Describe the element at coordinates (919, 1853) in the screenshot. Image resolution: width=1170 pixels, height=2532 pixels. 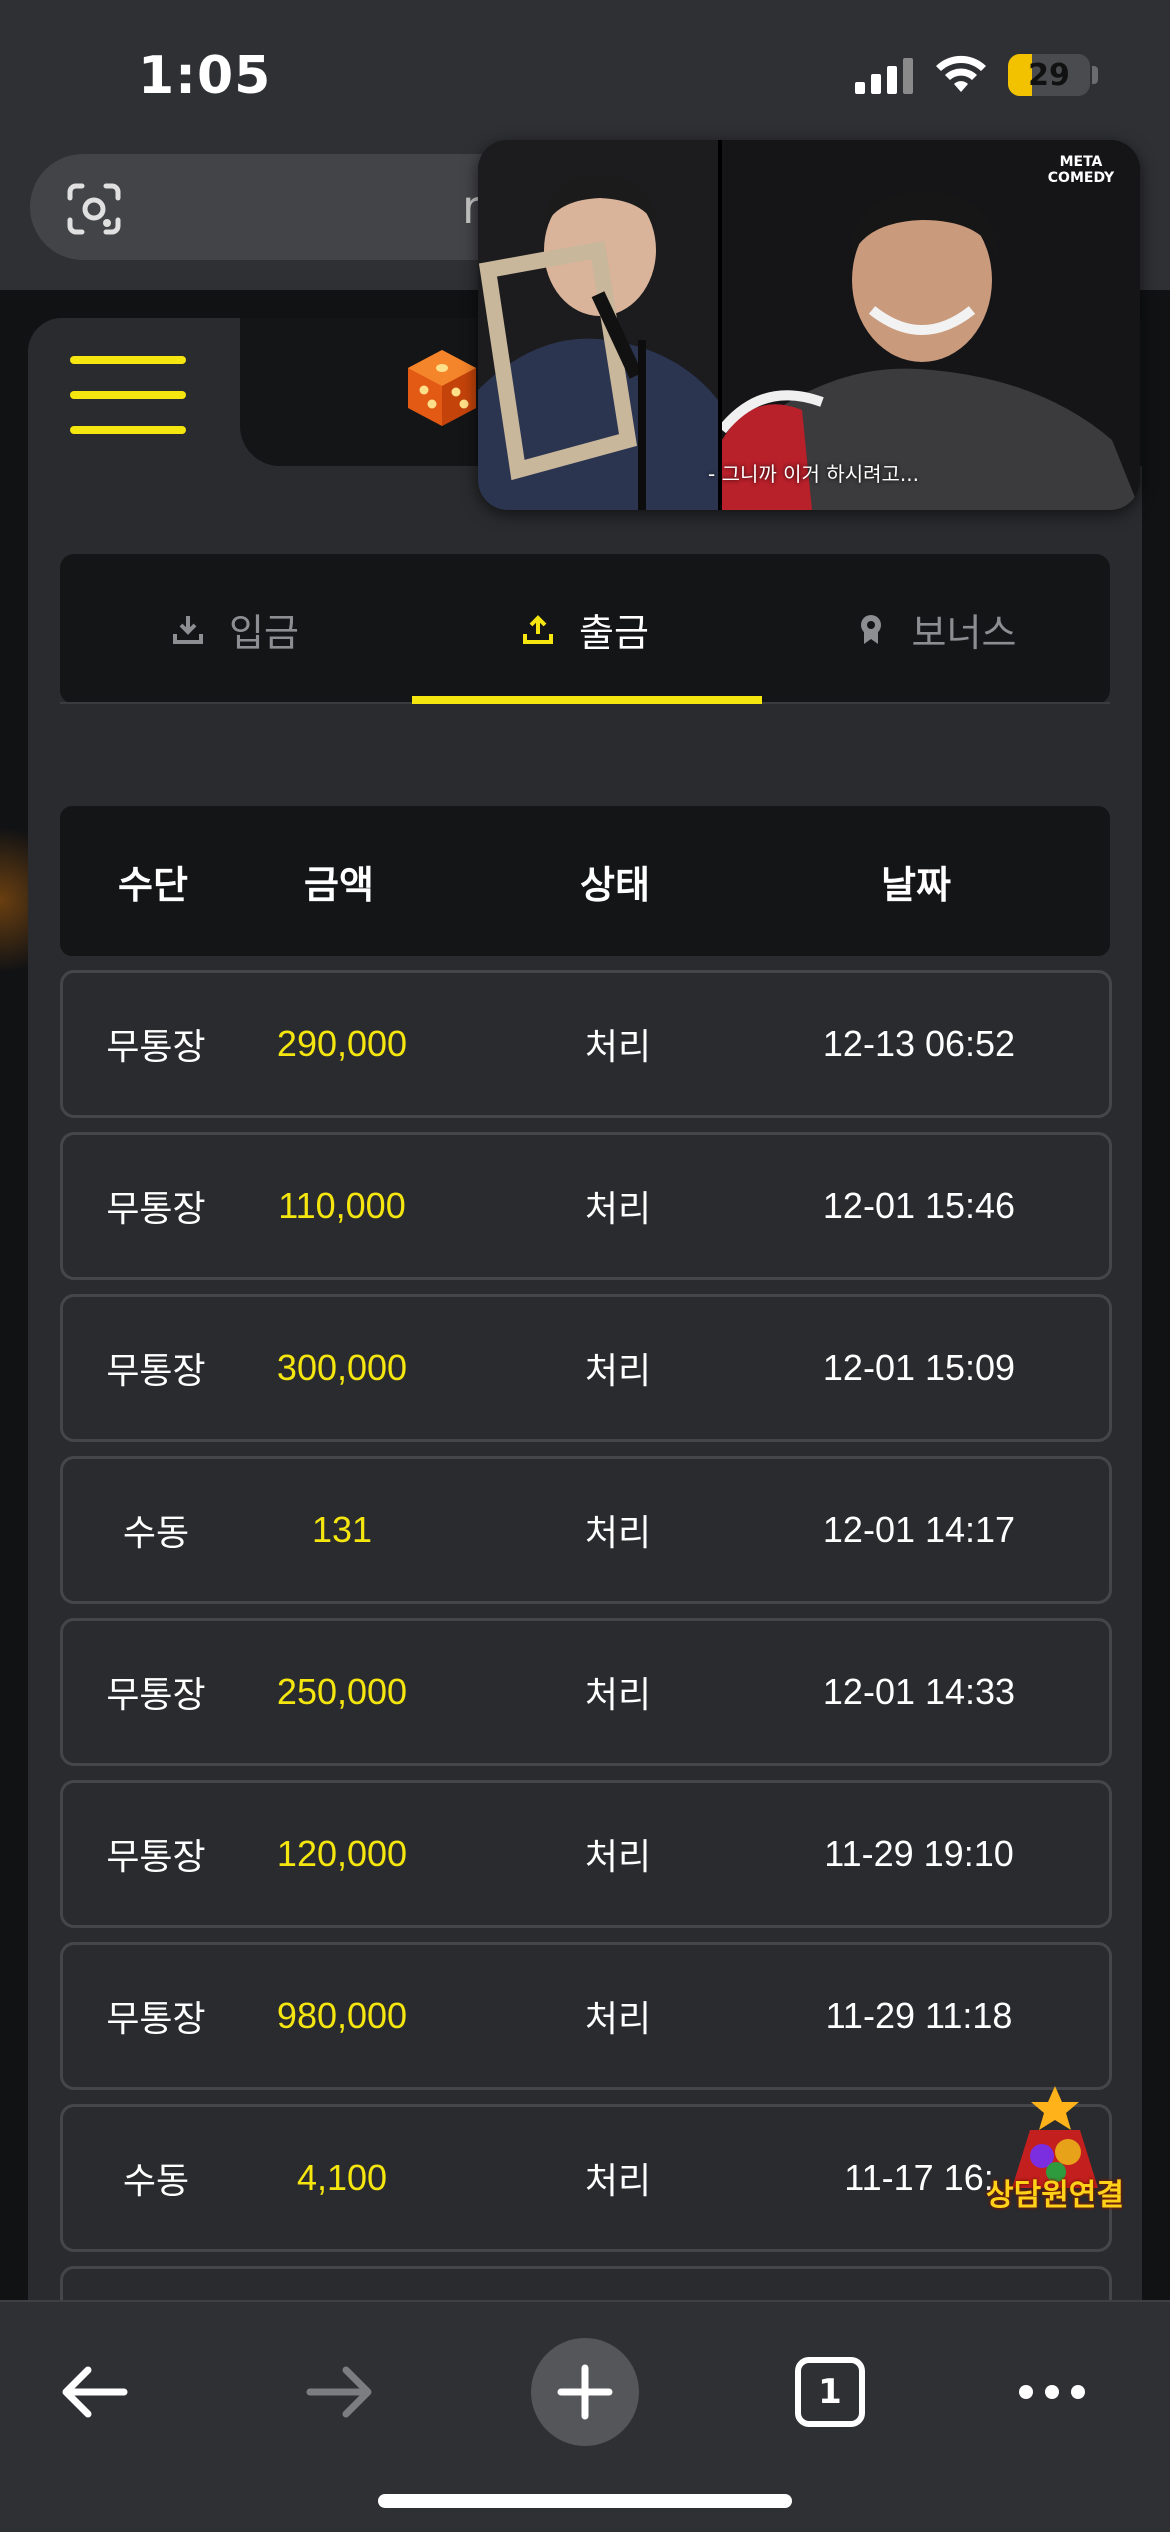
I see `cell-date: 11-29 19:10` at that location.